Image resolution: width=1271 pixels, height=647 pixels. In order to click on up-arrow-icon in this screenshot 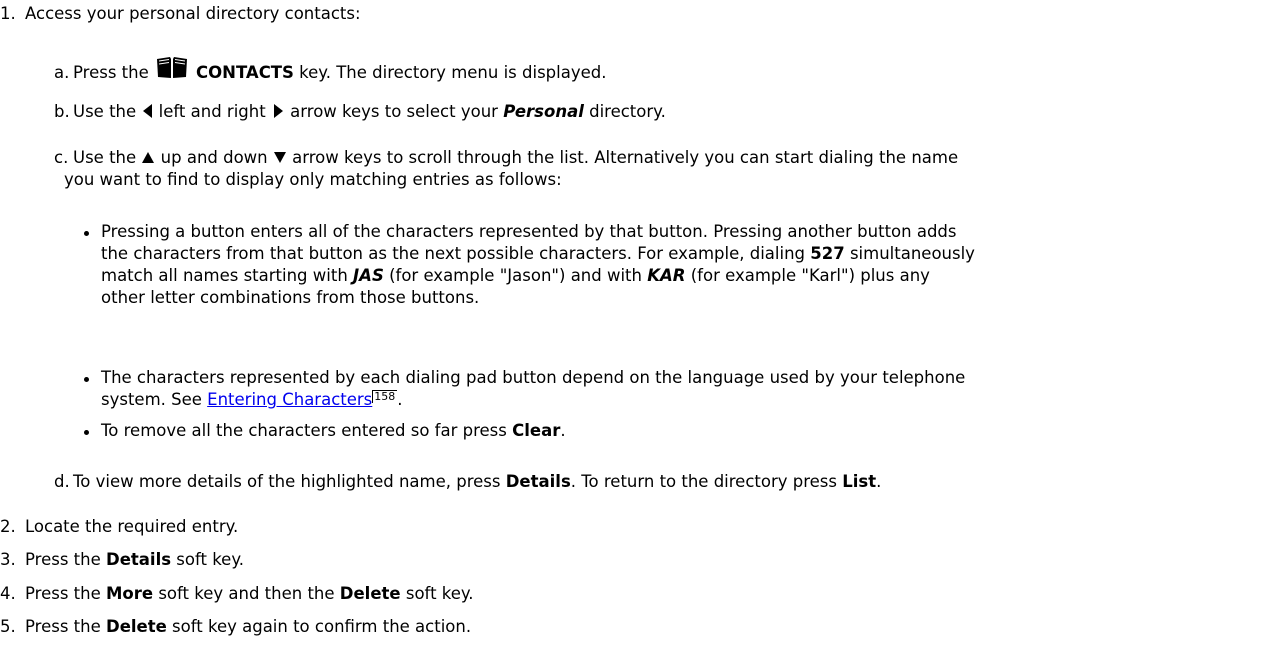, I will do `click(148, 159)`.